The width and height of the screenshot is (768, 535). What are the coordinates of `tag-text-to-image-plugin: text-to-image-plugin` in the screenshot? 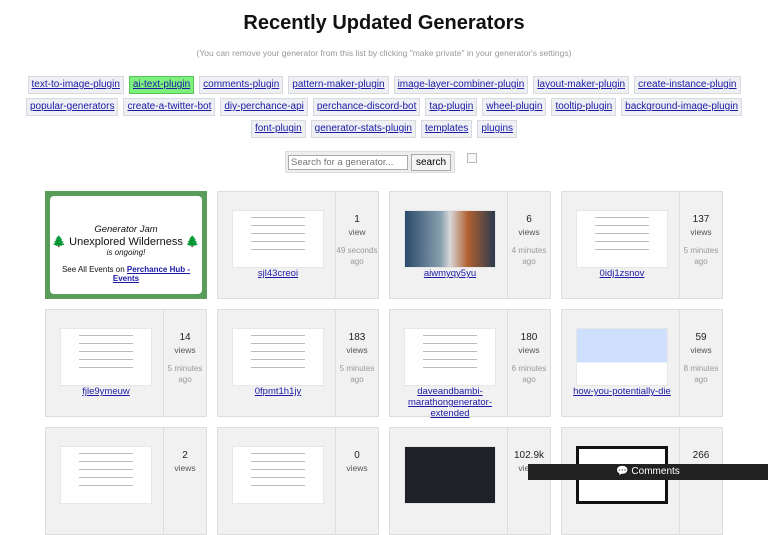 It's located at (75, 85).